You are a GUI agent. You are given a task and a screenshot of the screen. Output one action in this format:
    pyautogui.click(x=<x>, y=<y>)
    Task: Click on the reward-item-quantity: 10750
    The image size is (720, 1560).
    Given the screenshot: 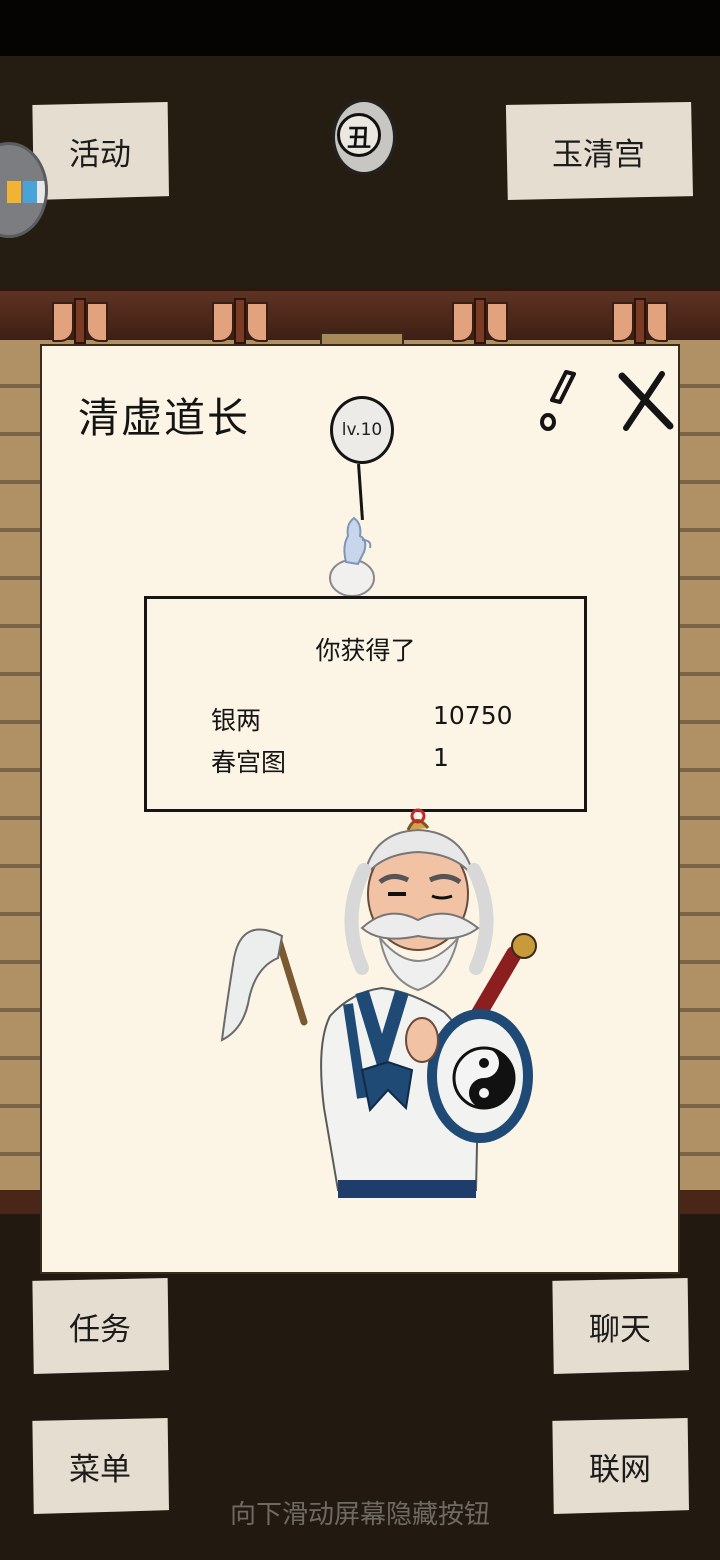 What is the action you would take?
    pyautogui.click(x=473, y=715)
    